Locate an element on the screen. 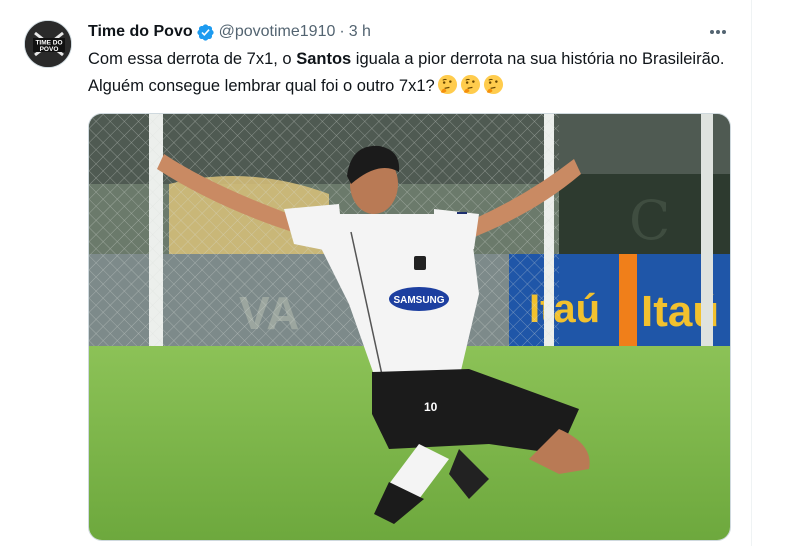 The image size is (786, 546). shirt-number: 10 is located at coordinates (431, 407).